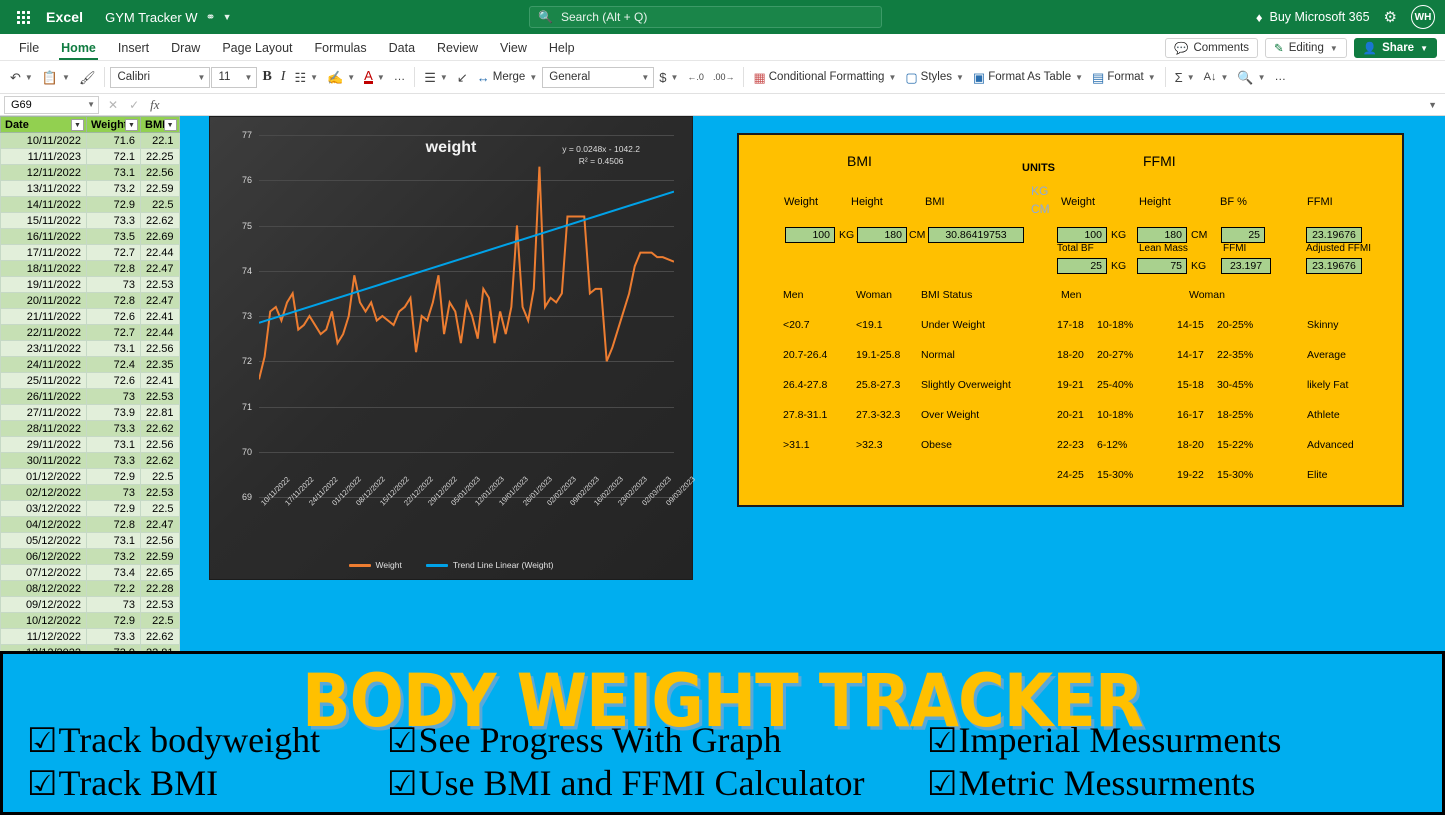 The width and height of the screenshot is (1445, 815). Describe the element at coordinates (43, 268) in the screenshot. I see `cell-date: 18/11/2022` at that location.